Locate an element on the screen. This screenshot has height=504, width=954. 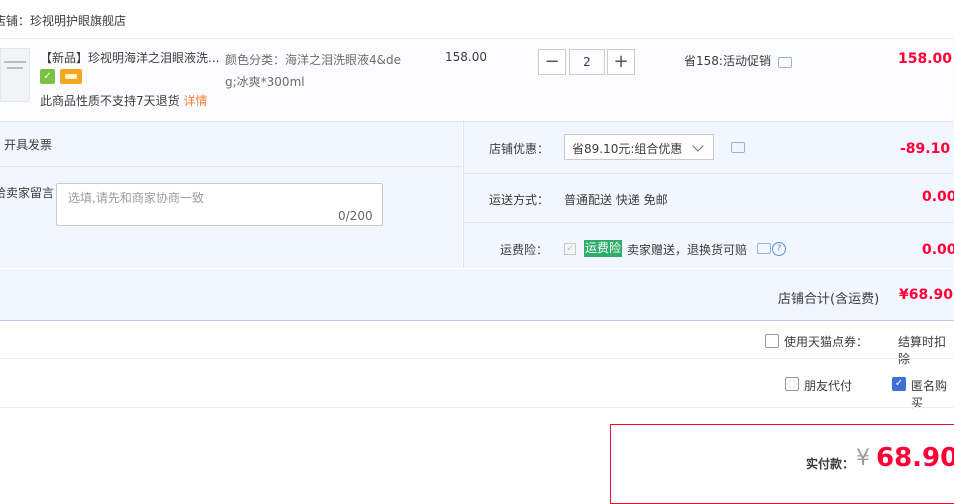
friend-pay-checkbox is located at coordinates (792, 384).